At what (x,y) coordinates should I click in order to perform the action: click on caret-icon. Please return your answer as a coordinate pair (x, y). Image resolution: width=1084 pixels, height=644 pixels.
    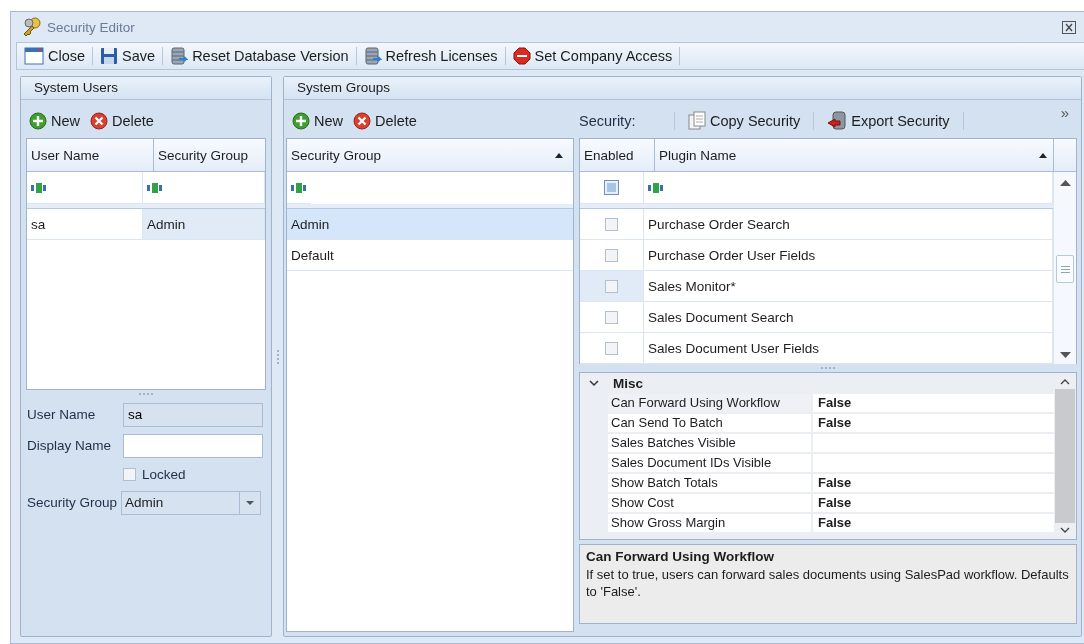
    Looking at the image, I should click on (250, 502).